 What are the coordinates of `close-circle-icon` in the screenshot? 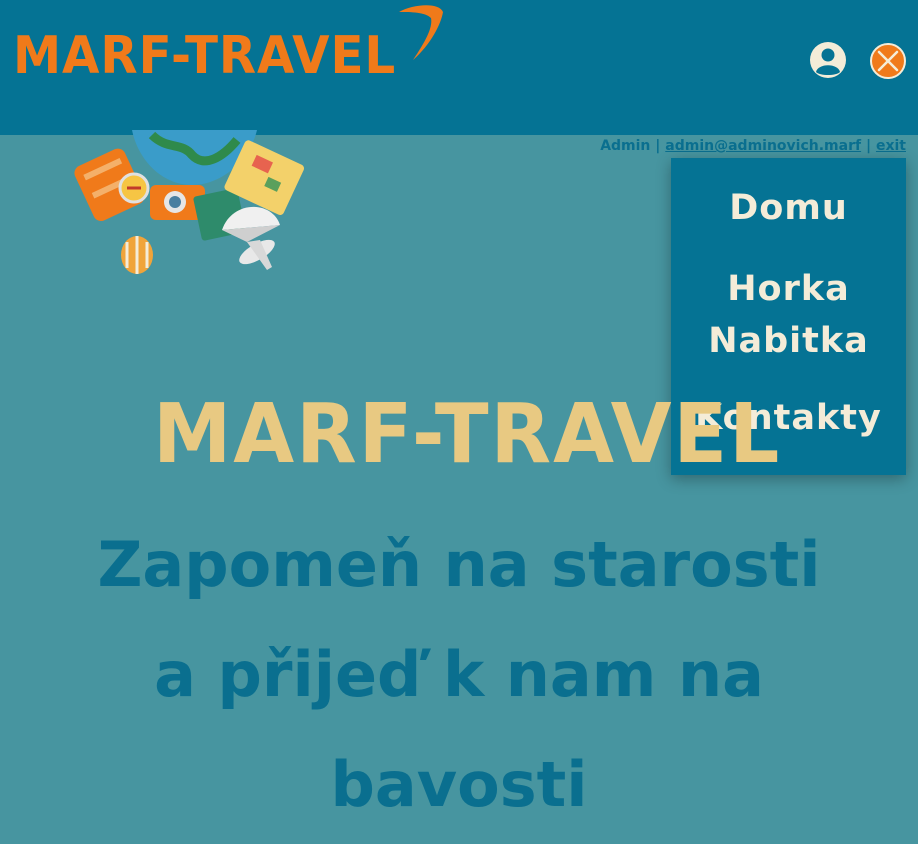 It's located at (888, 61).